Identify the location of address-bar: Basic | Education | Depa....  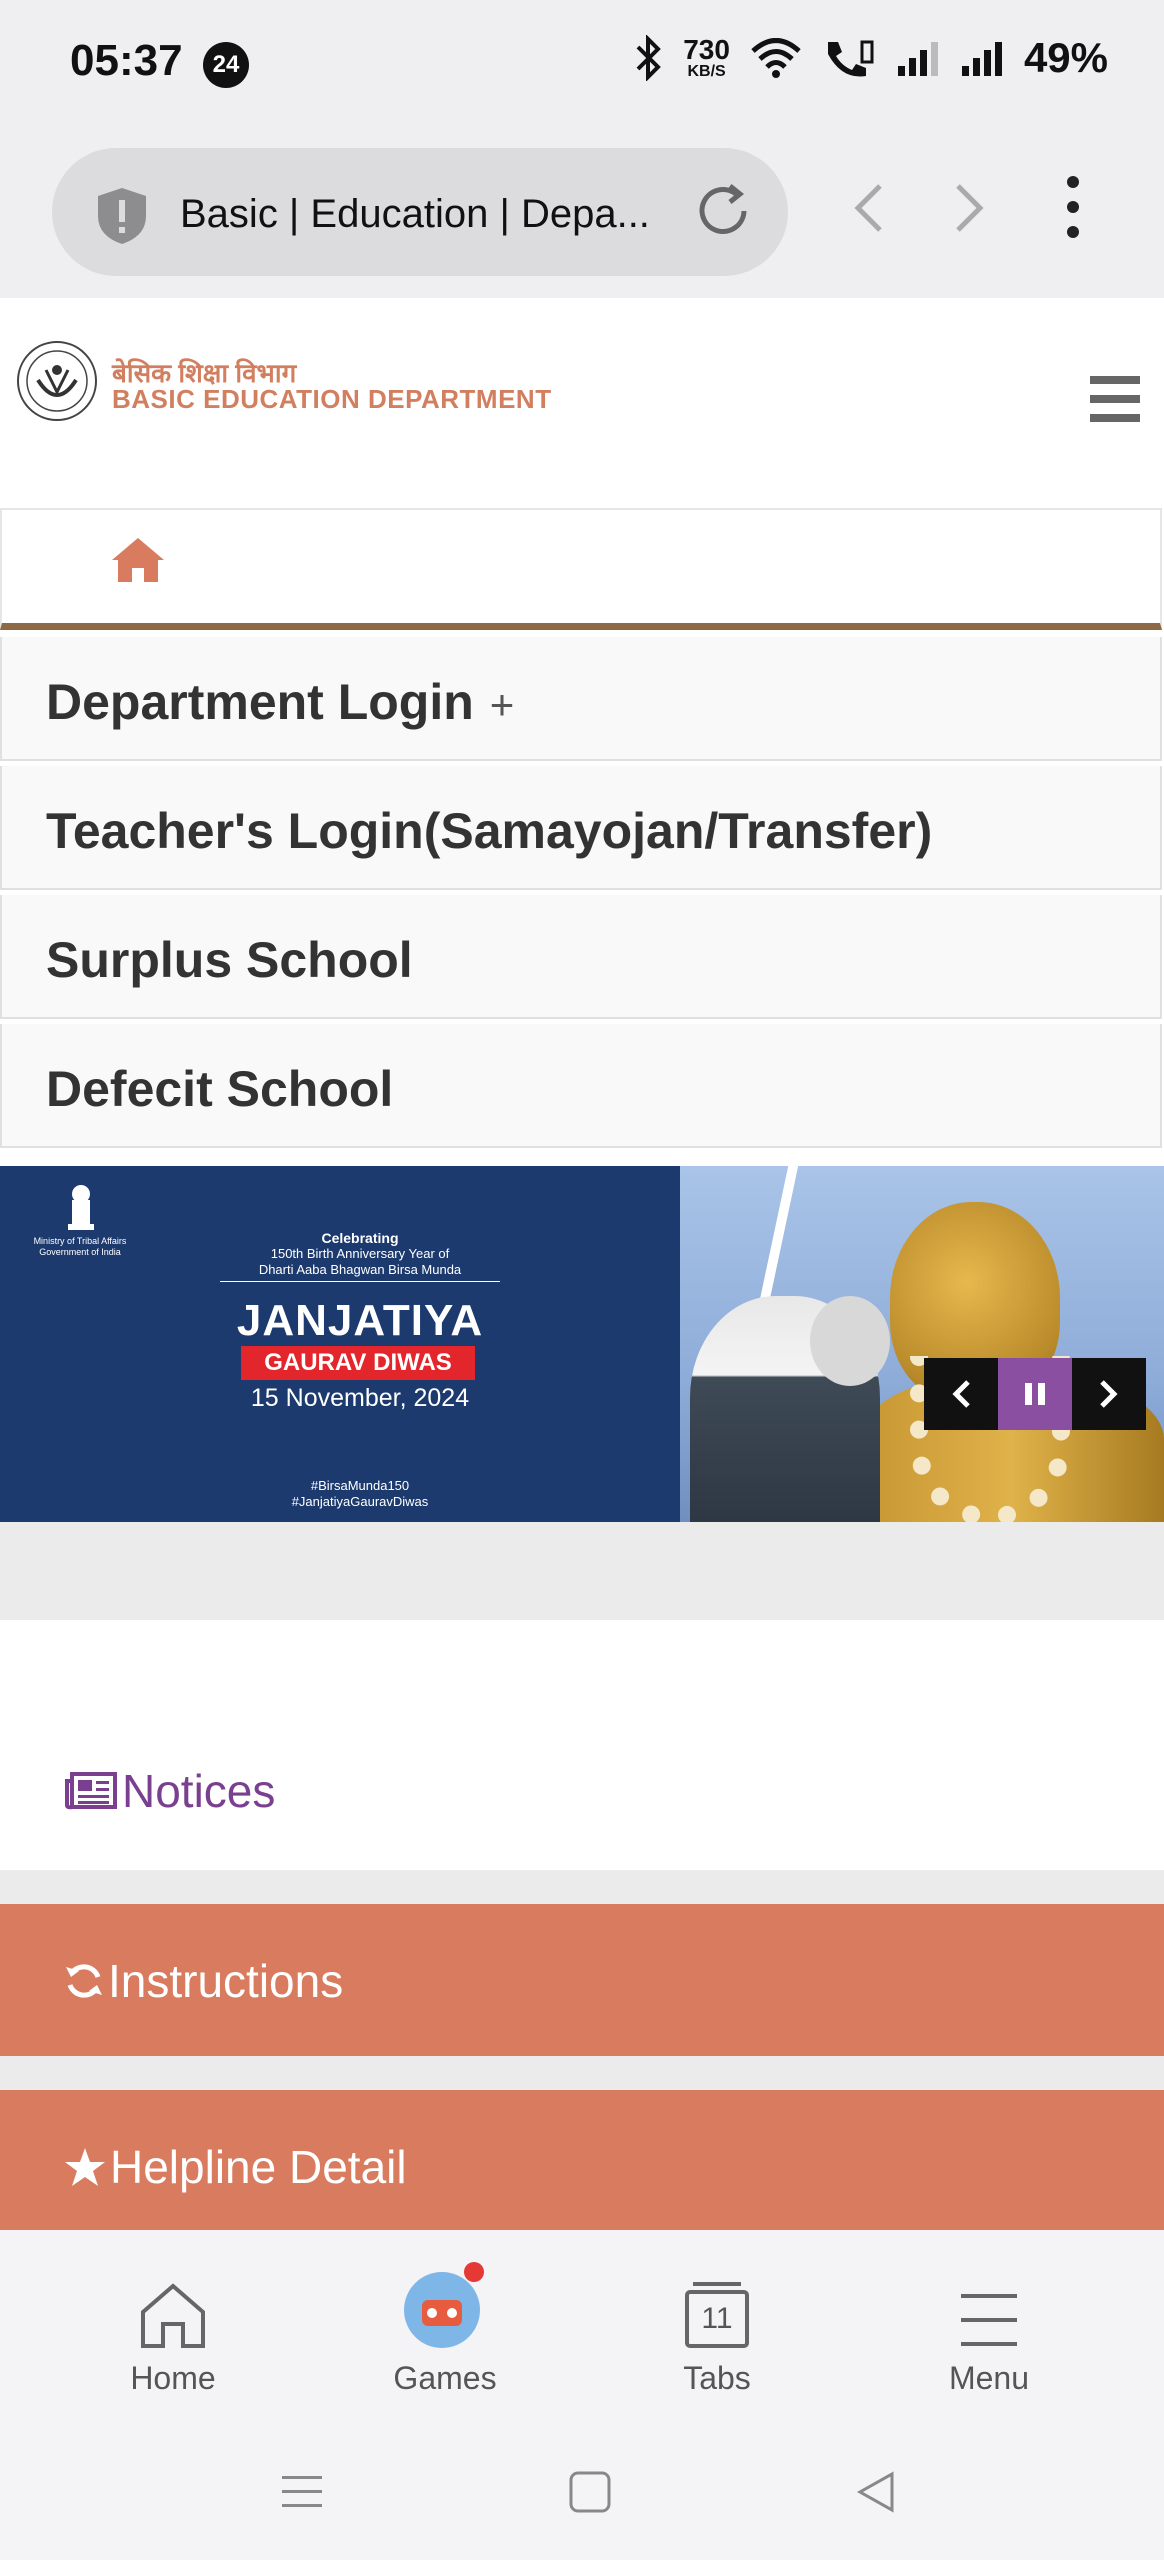
(420, 212).